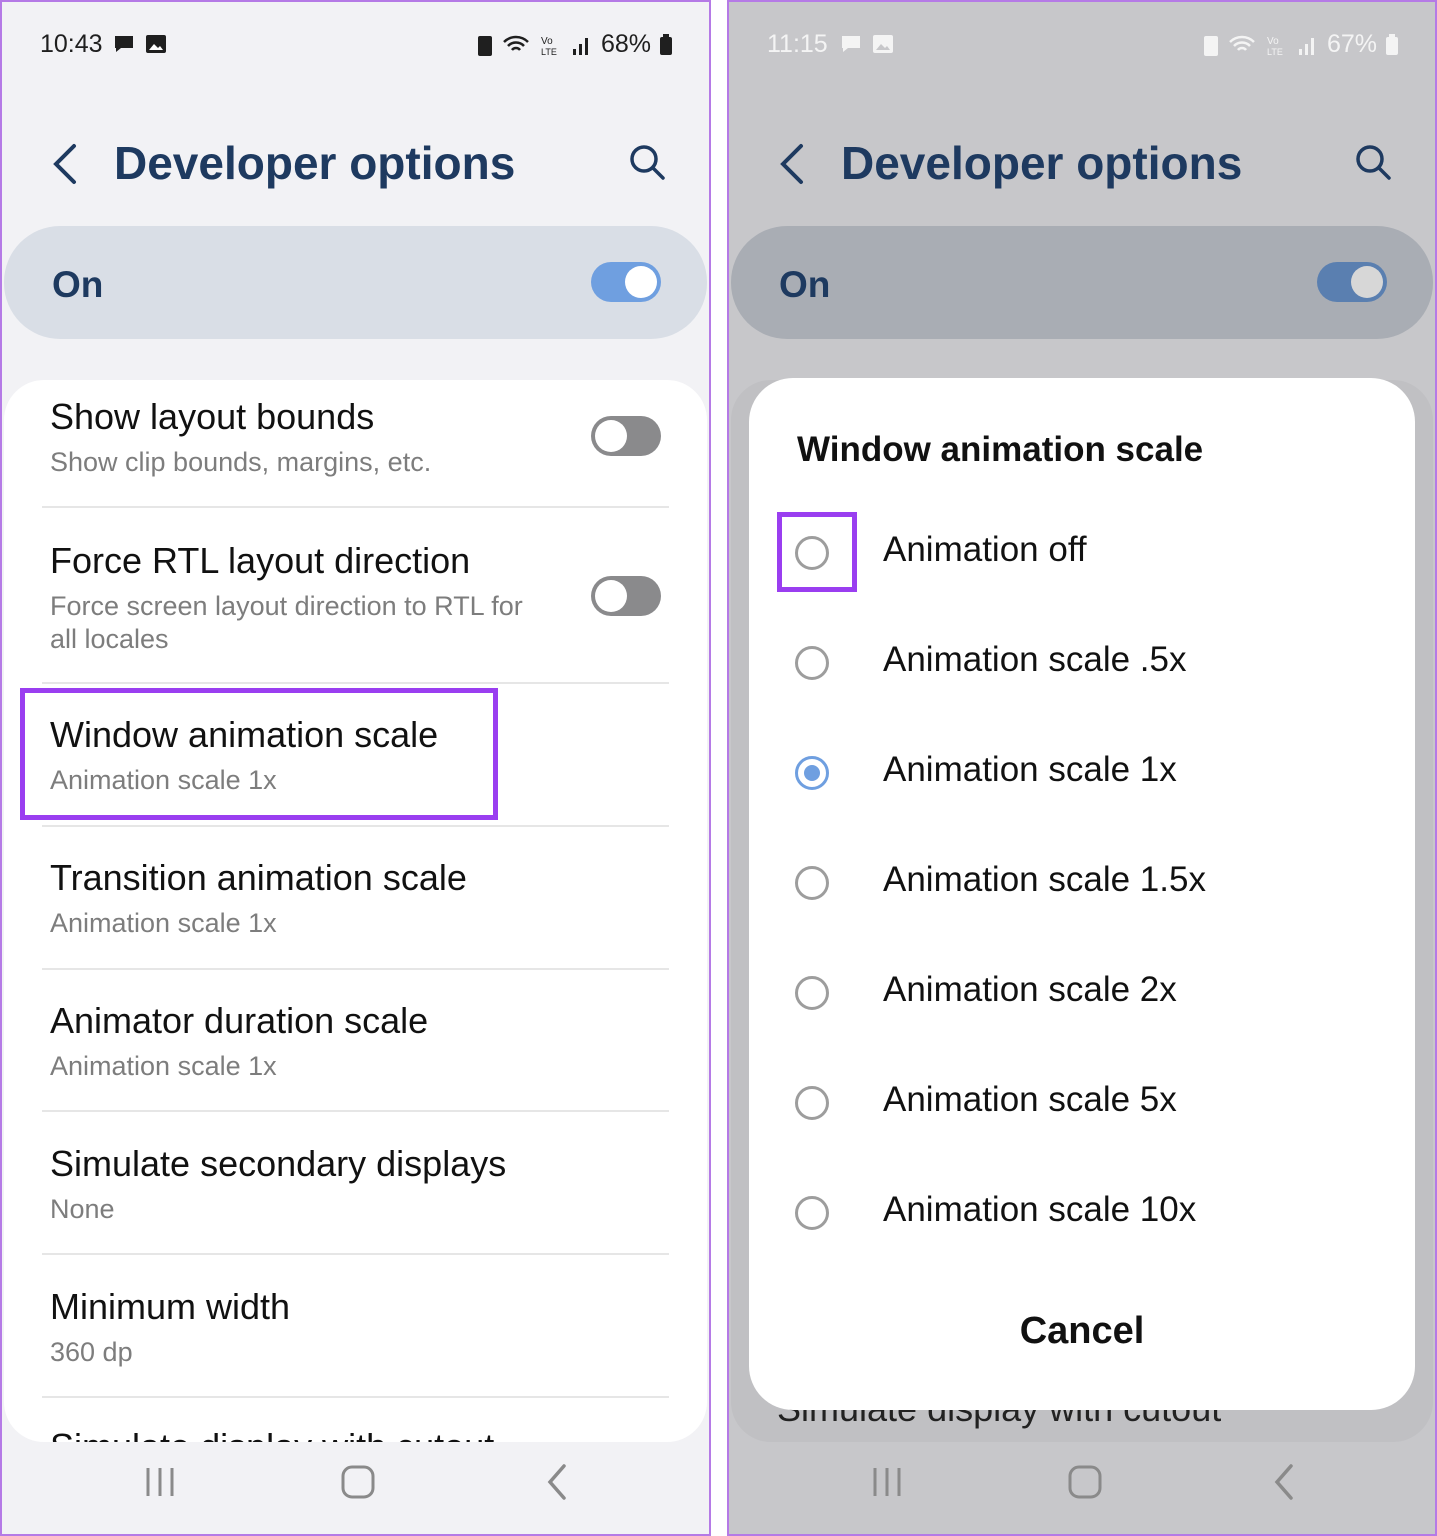 The height and width of the screenshot is (1536, 1437). Describe the element at coordinates (1040, 1209) in the screenshot. I see `option-label: Animation scale 10x` at that location.